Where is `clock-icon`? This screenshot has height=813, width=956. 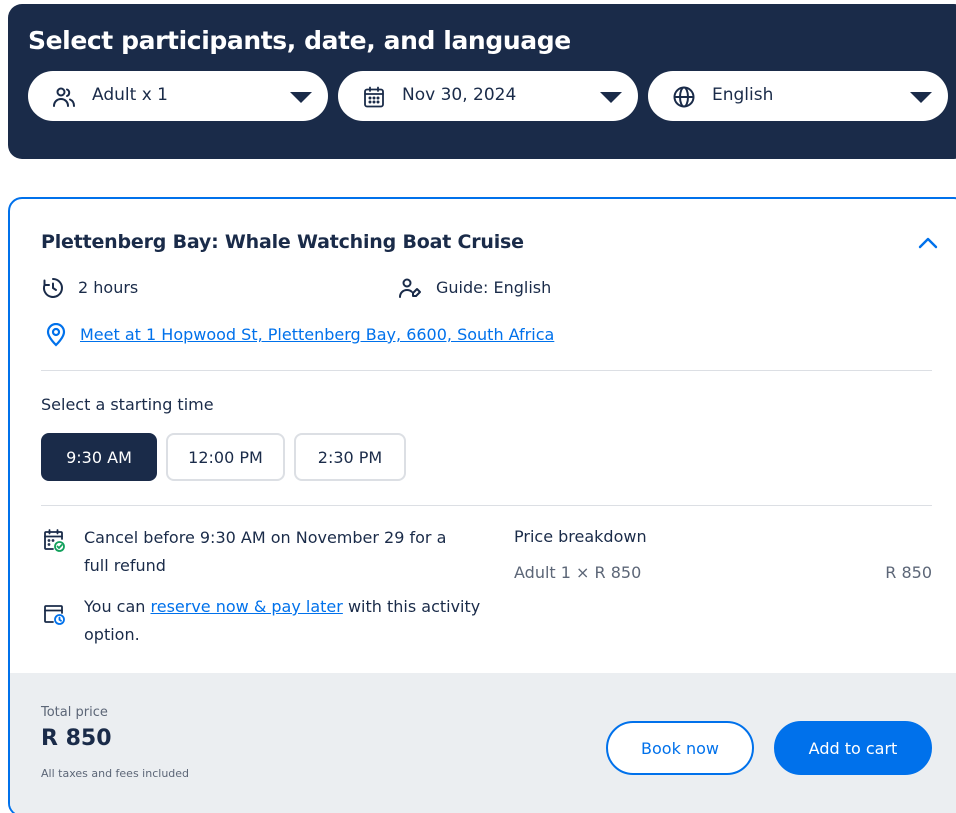 clock-icon is located at coordinates (53, 288).